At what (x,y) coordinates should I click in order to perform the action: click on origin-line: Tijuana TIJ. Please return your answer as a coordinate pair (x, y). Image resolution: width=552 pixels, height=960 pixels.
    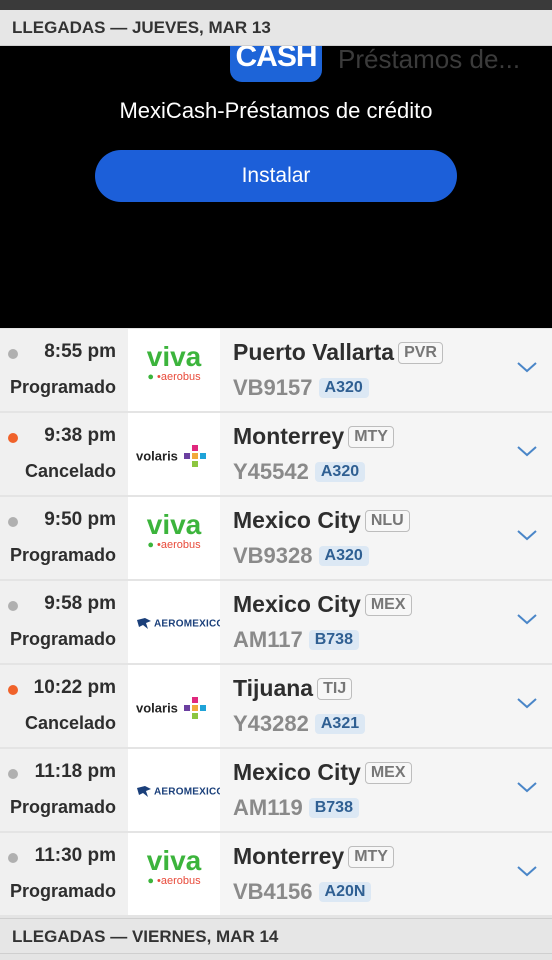
    Looking at the image, I should click on (293, 688).